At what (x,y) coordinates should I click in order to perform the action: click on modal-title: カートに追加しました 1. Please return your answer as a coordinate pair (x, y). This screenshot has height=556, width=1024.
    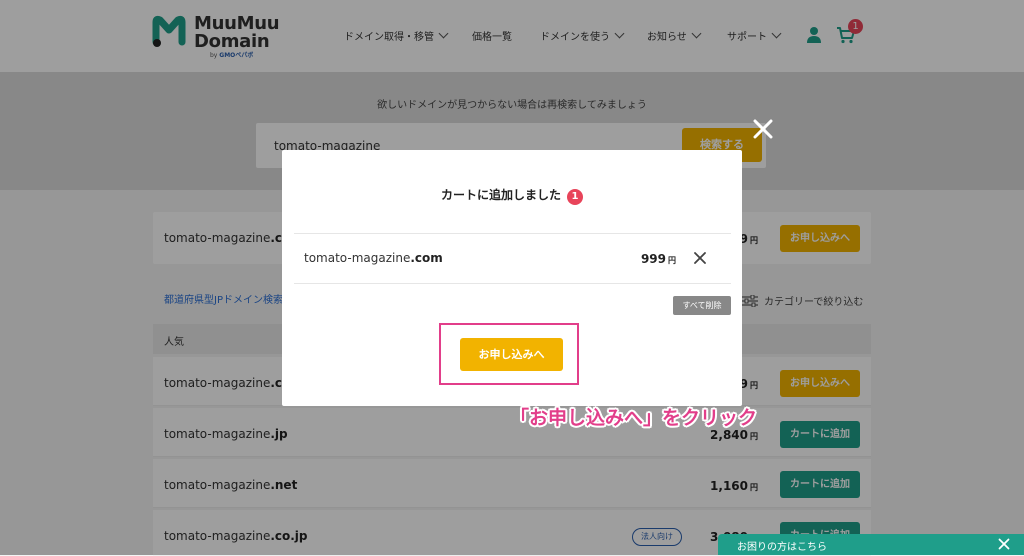
    Looking at the image, I should click on (512, 195).